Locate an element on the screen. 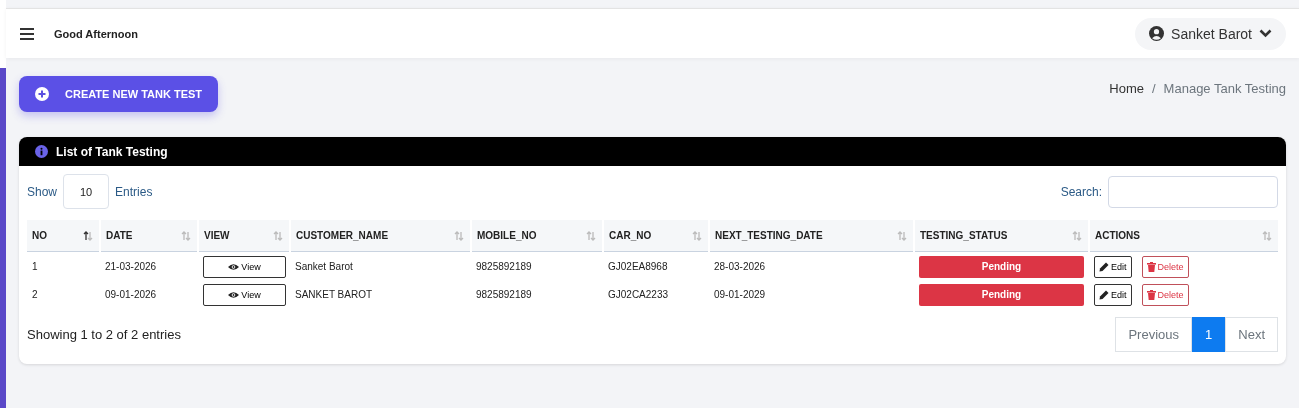 This screenshot has height=408, width=1299. breadcrumb-current: Manage Tank Testing is located at coordinates (1224, 88).